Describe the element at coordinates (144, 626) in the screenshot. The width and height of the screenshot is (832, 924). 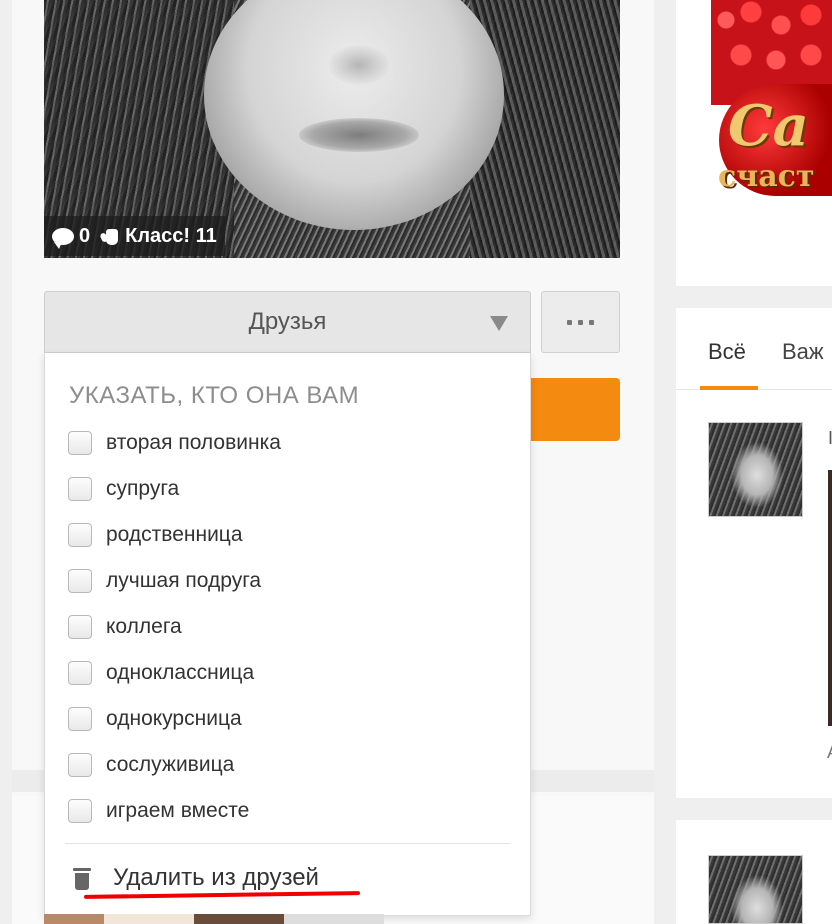
I see `option-label: коллега` at that location.